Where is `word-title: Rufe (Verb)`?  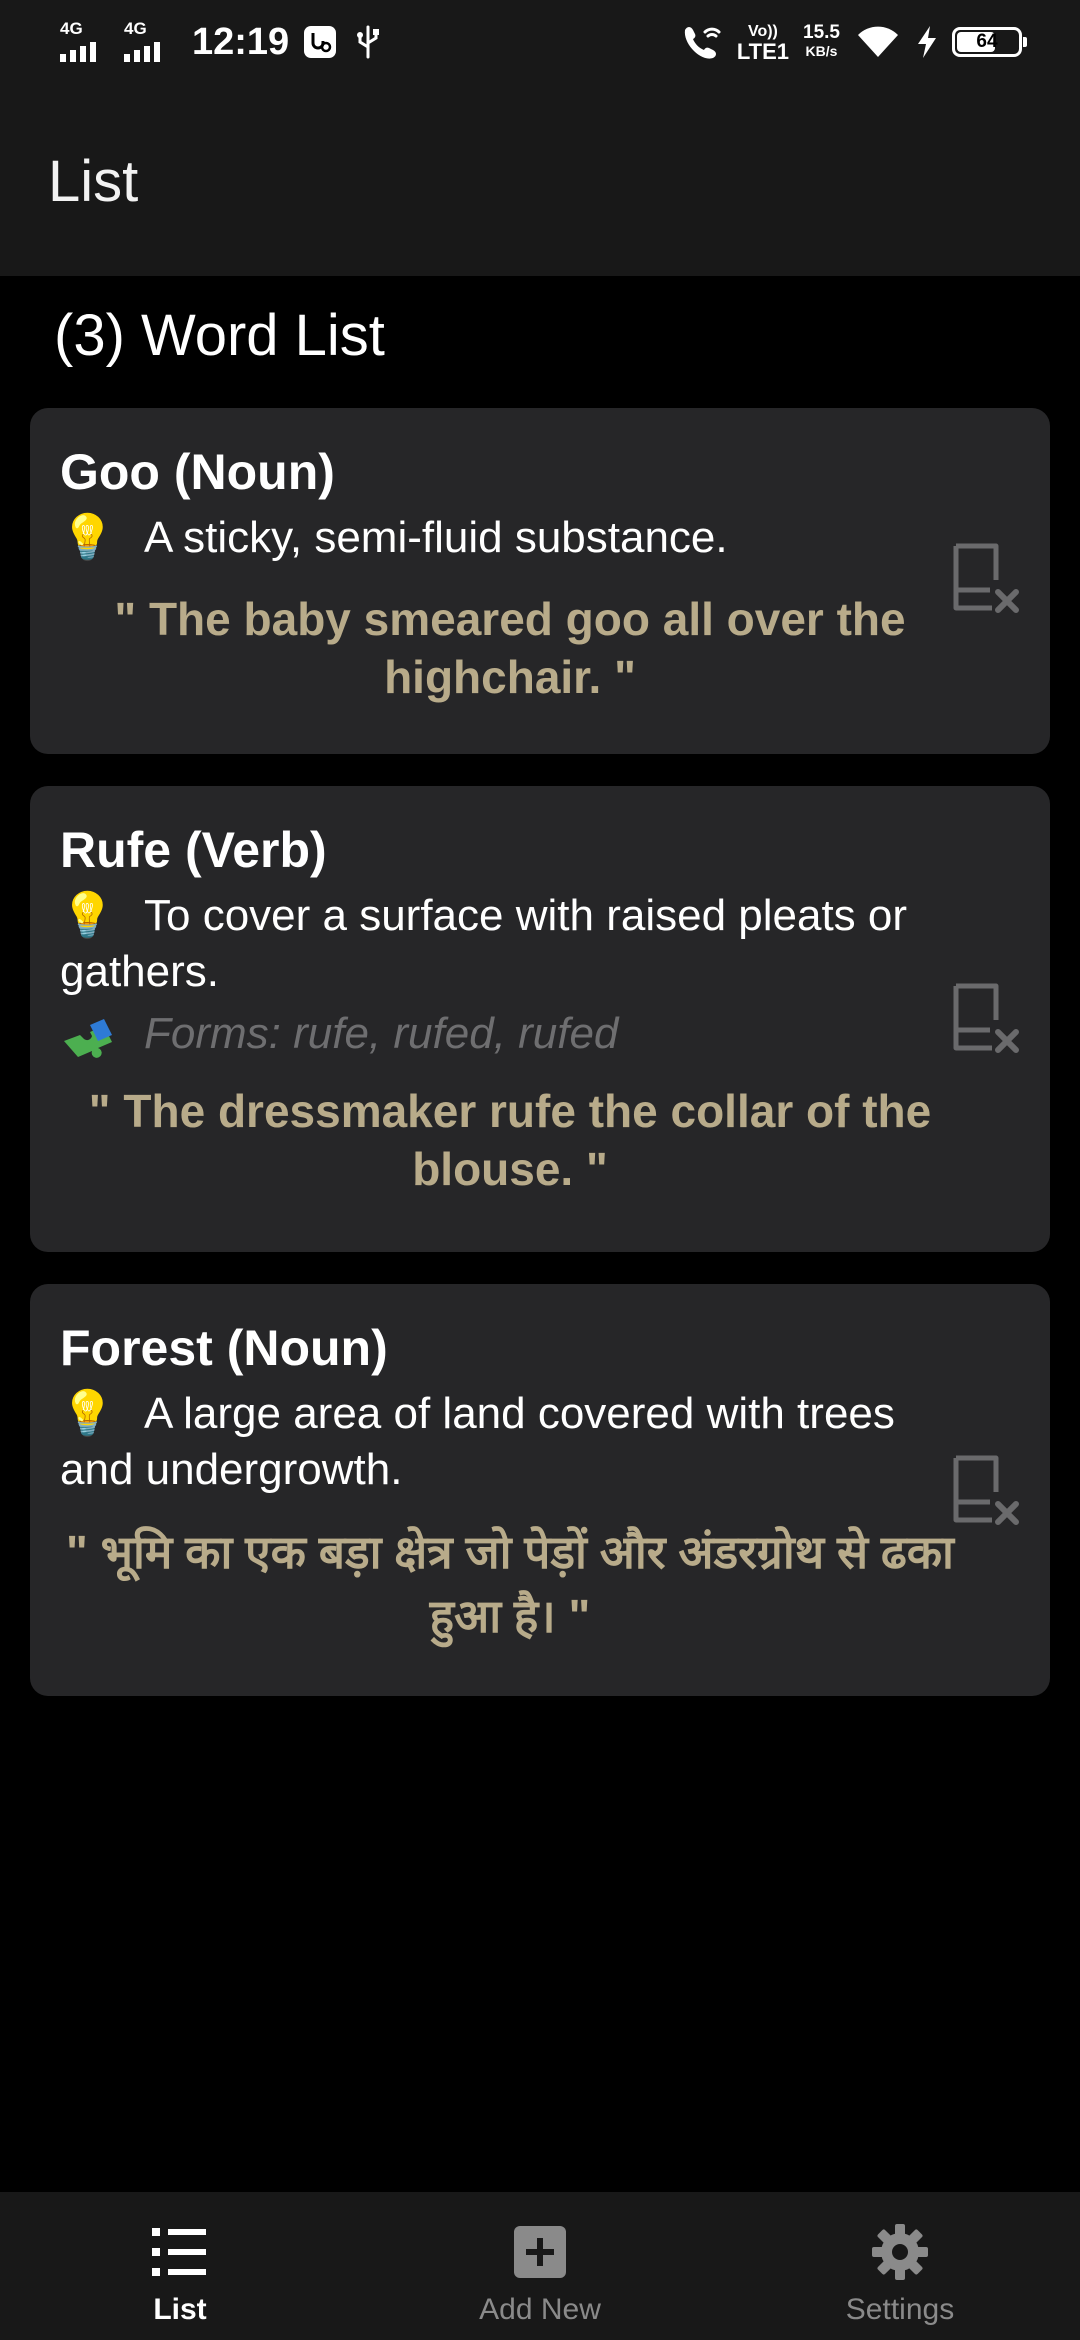
word-title: Rufe (Verb) is located at coordinates (193, 850).